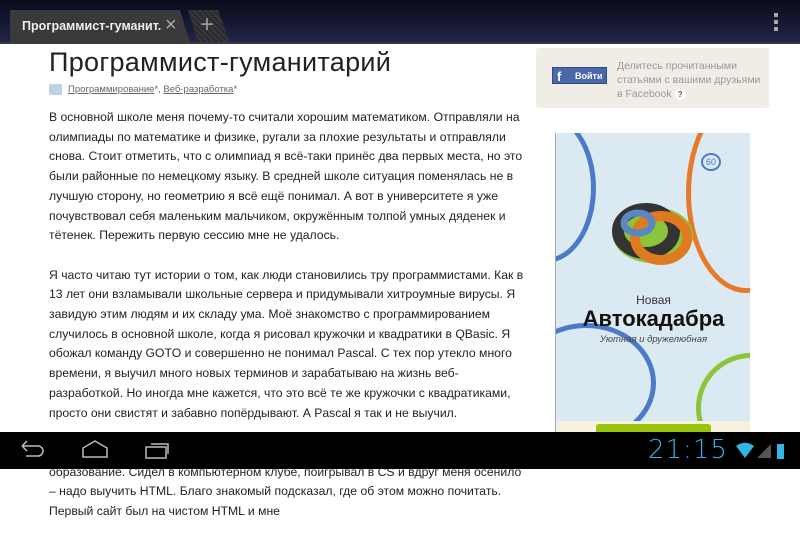 This screenshot has height=541, width=800. What do you see at coordinates (780, 451) in the screenshot?
I see `battery-icon` at bounding box center [780, 451].